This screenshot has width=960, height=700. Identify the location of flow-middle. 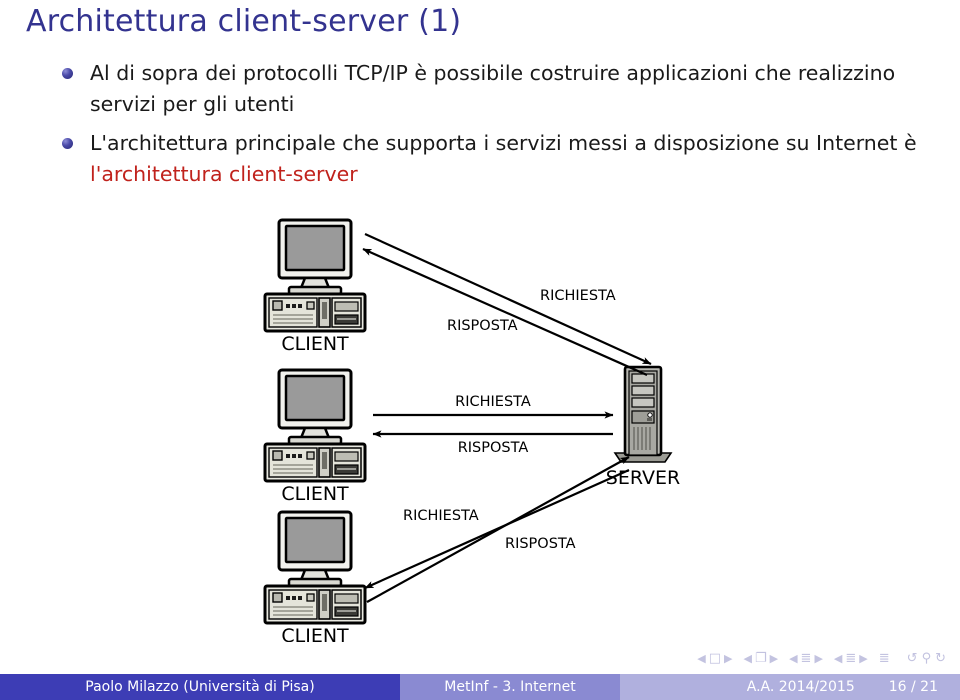
(493, 424).